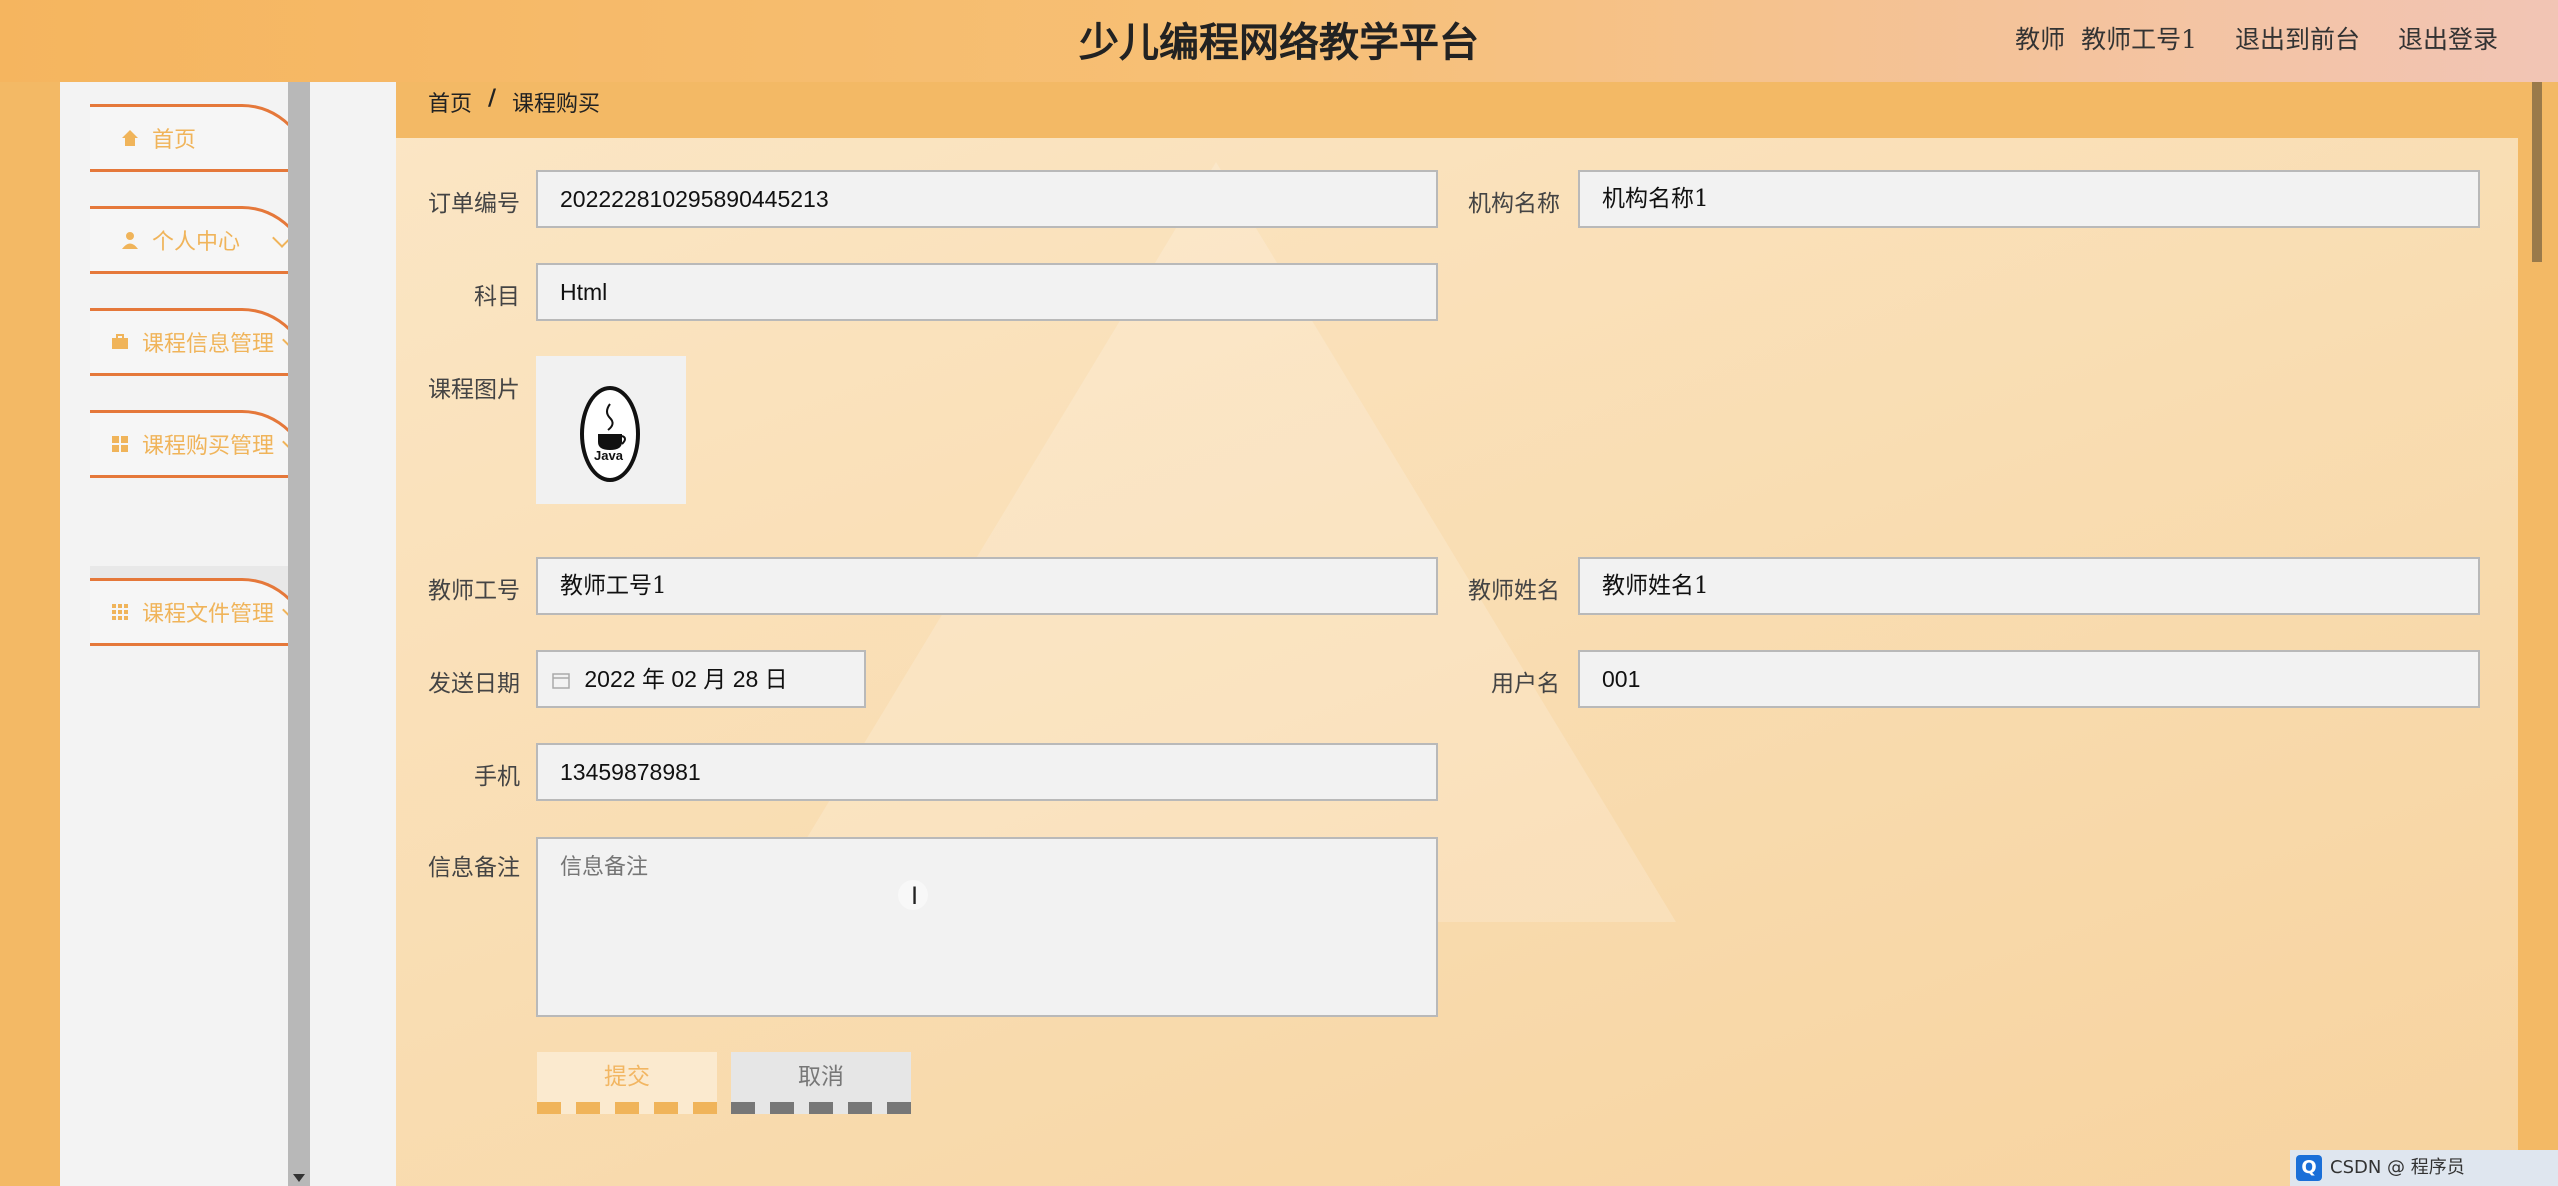 This screenshot has width=2558, height=1186. What do you see at coordinates (208, 446) in the screenshot?
I see `sidebar-item-label: 课程购买管理` at bounding box center [208, 446].